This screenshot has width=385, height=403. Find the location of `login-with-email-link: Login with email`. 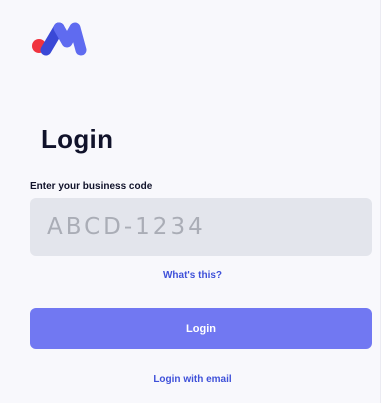

login-with-email-link: Login with email is located at coordinates (192, 379).